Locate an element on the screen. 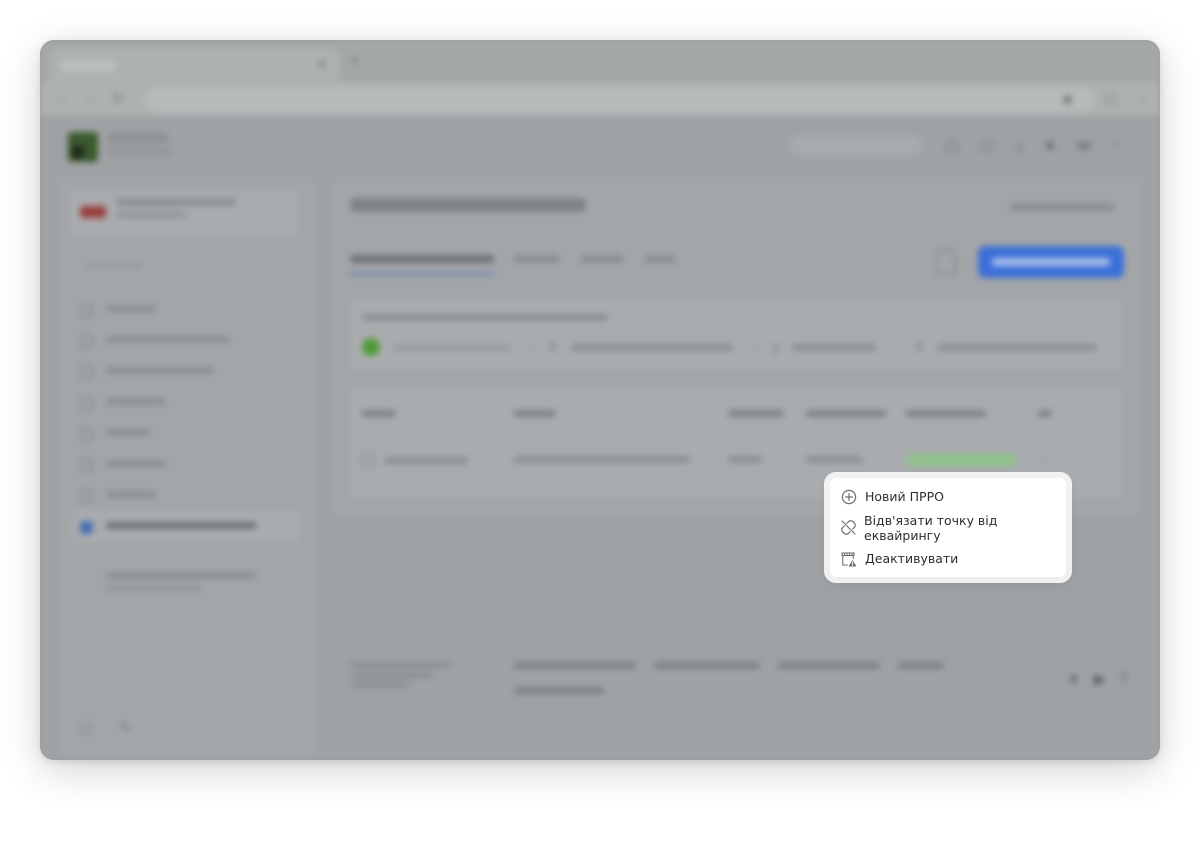 This screenshot has height=860, width=1200. tabs is located at coordinates (513, 264).